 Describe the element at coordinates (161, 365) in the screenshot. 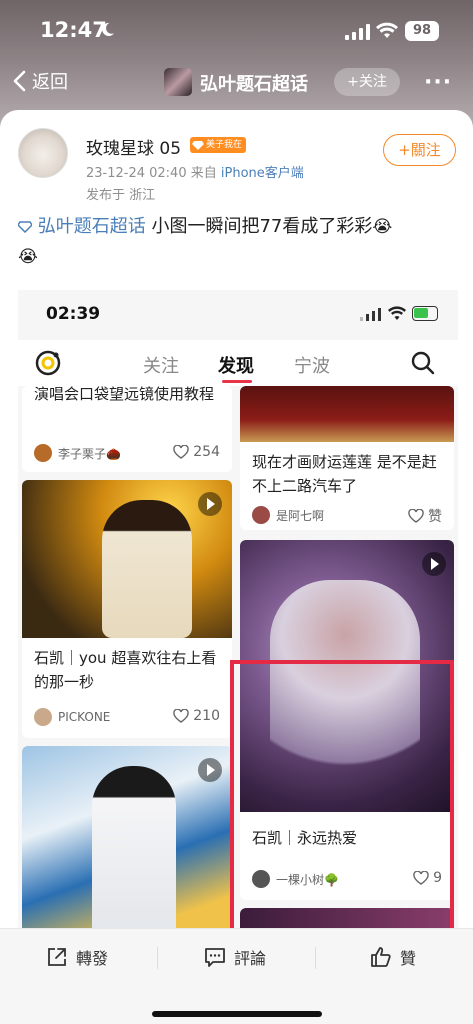

I see `embed-tab-follow: 关注` at that location.